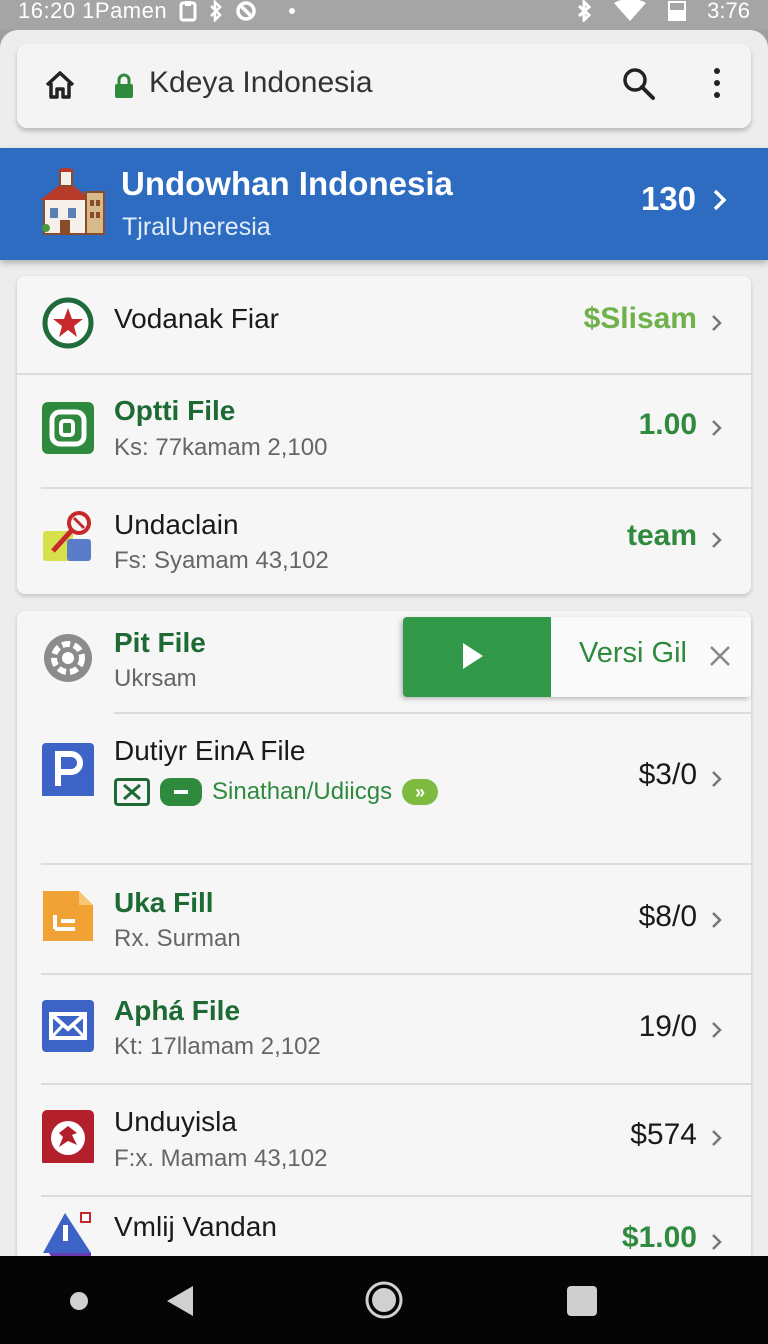 The width and height of the screenshot is (768, 1344). I want to click on search-icon, so click(639, 84).